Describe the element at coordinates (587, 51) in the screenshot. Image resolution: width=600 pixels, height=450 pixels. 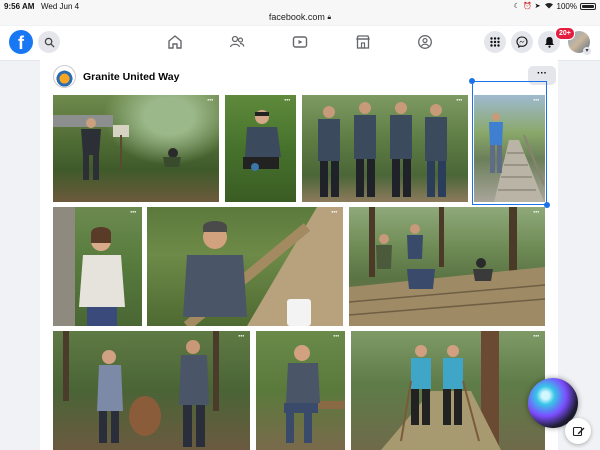
I see `chevron-down-icon: ▾` at that location.